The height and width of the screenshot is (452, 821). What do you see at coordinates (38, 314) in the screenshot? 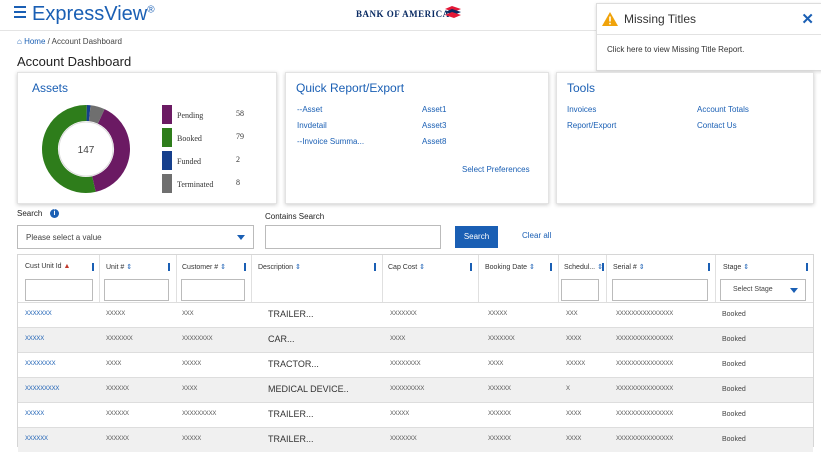
I see `cell-cust-unit-id: XXXXXXX` at bounding box center [38, 314].